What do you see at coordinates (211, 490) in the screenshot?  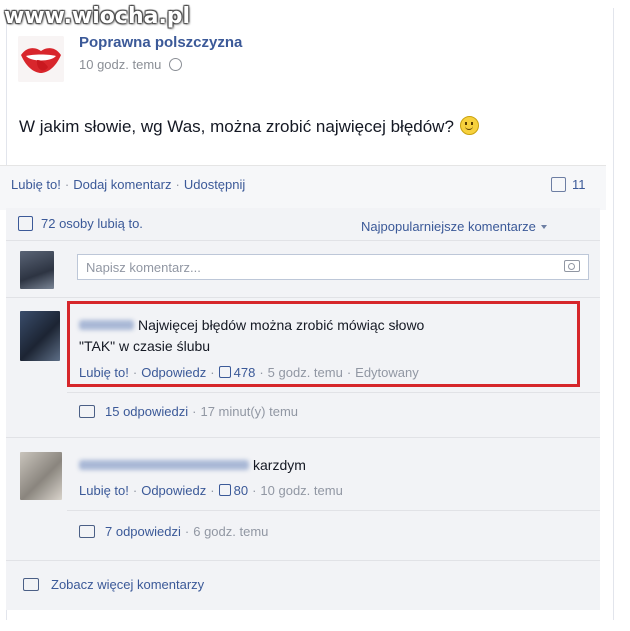 I see `comment-meta: Lubię to! · Odpowiedz · 80 · 10 godz. temu` at bounding box center [211, 490].